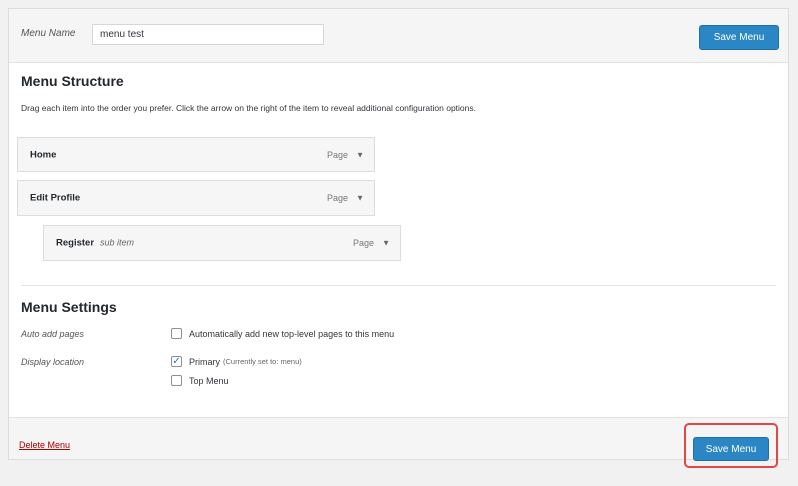  What do you see at coordinates (398, 442) in the screenshot?
I see `menu-footer-bar: Delete Menu Save Menu` at bounding box center [398, 442].